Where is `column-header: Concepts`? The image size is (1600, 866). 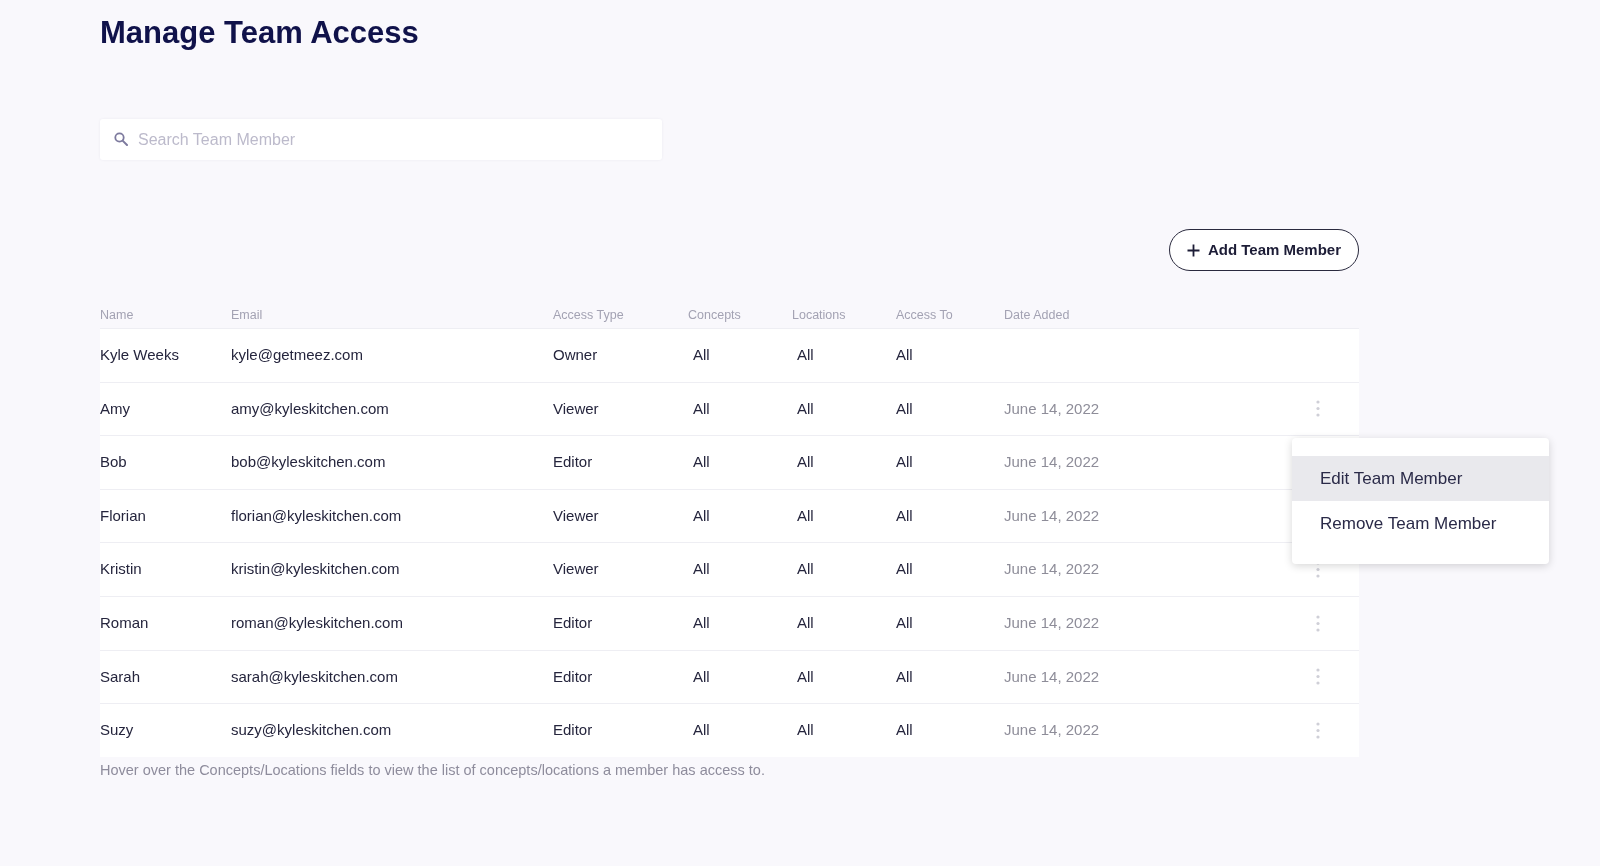
column-header: Concepts is located at coordinates (714, 315).